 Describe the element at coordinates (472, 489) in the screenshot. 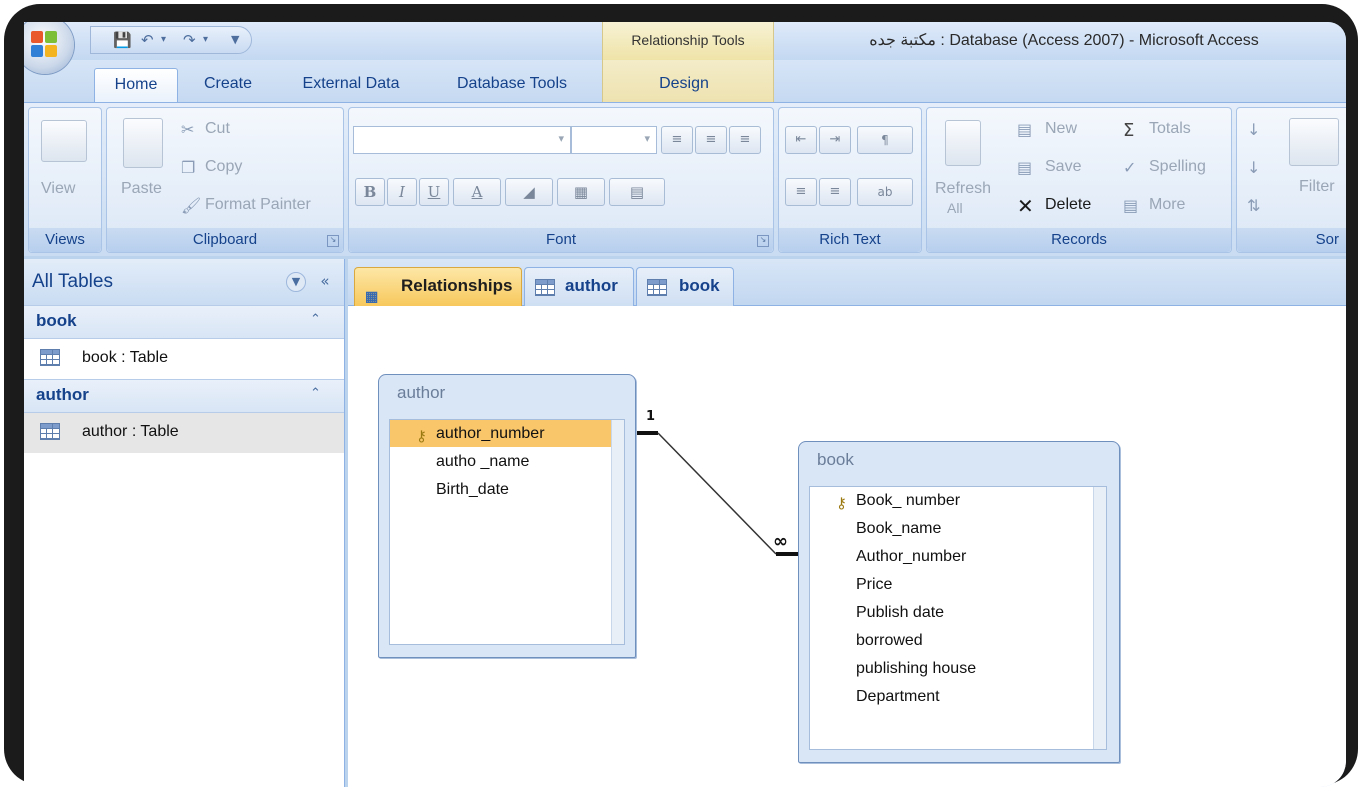

I see `field-label: Birth_date` at that location.